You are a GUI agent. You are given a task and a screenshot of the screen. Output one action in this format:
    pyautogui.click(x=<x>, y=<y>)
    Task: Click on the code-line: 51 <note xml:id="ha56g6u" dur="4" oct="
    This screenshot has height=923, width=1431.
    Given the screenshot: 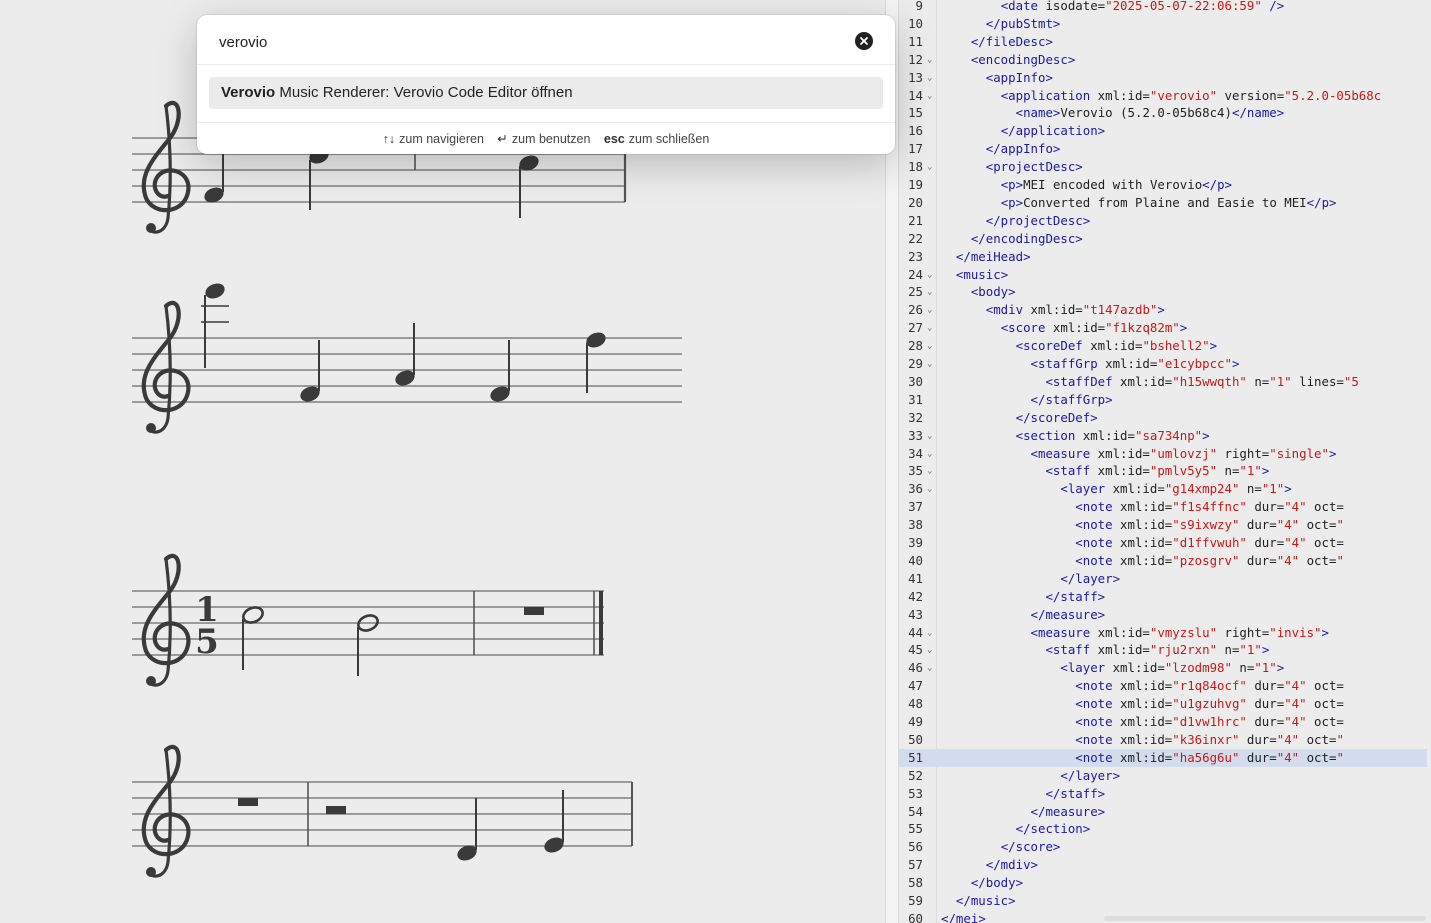 What is the action you would take?
    pyautogui.click(x=1163, y=757)
    